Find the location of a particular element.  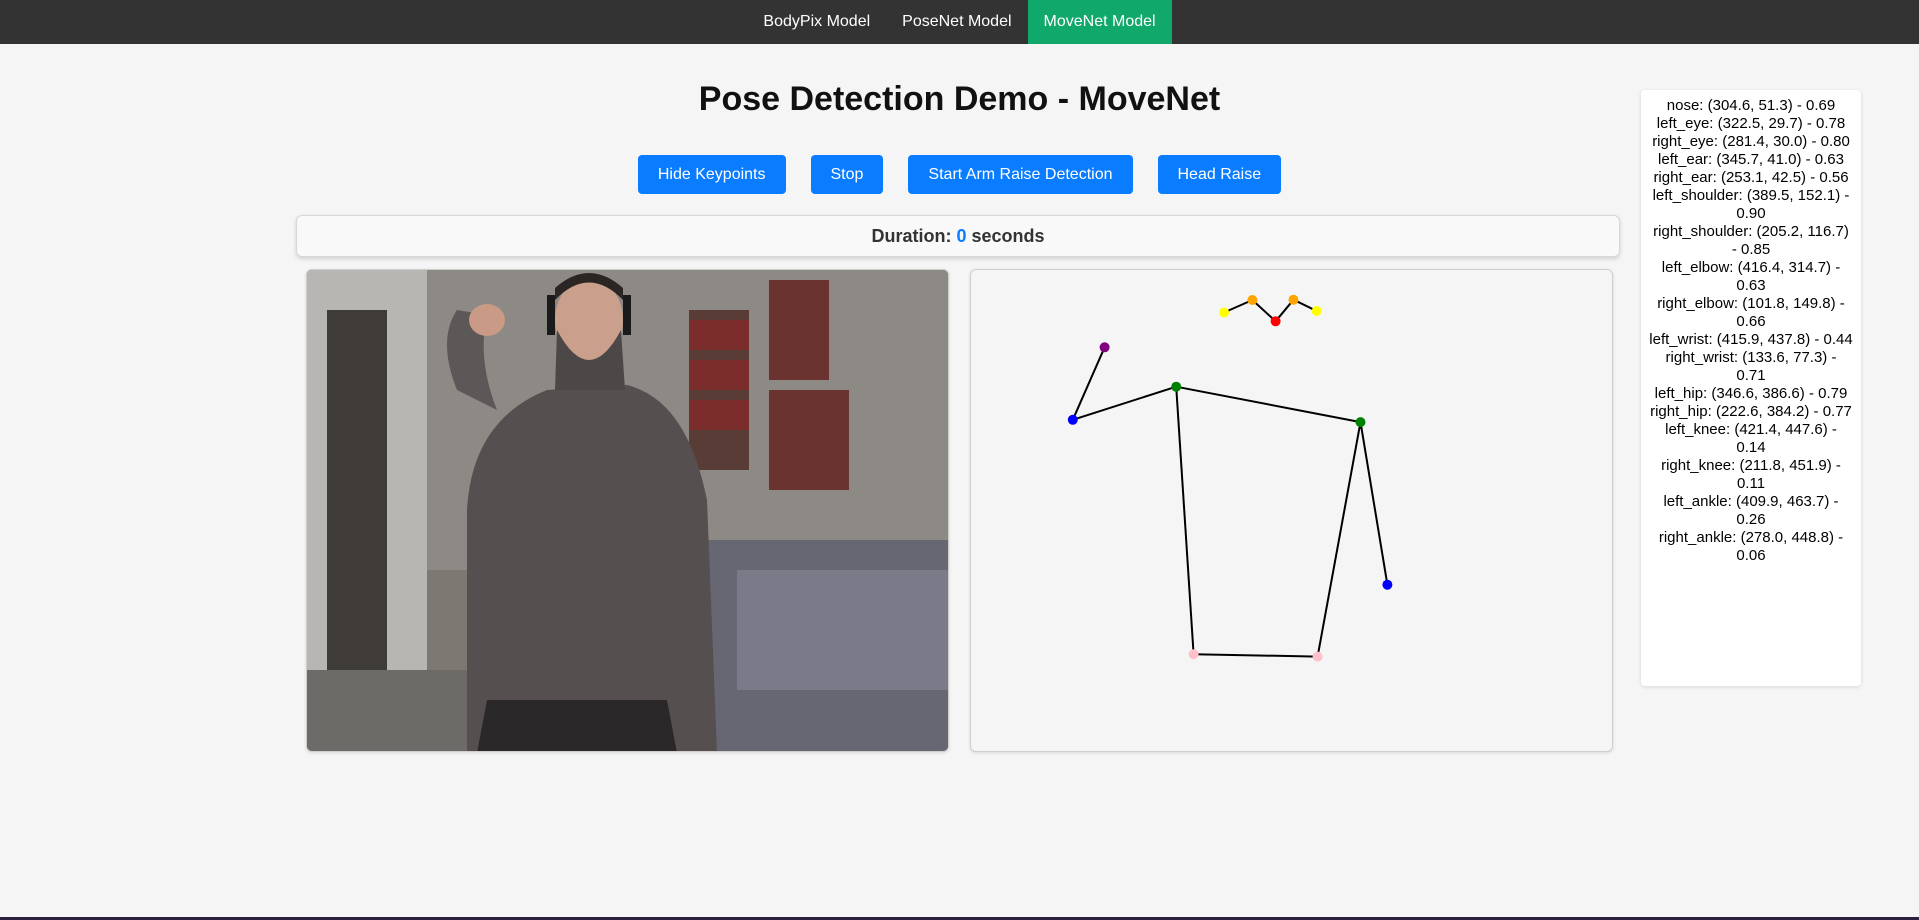

keypoint-item: left_knee: (421.4, 447.6) - 0.14 is located at coordinates (1751, 438).